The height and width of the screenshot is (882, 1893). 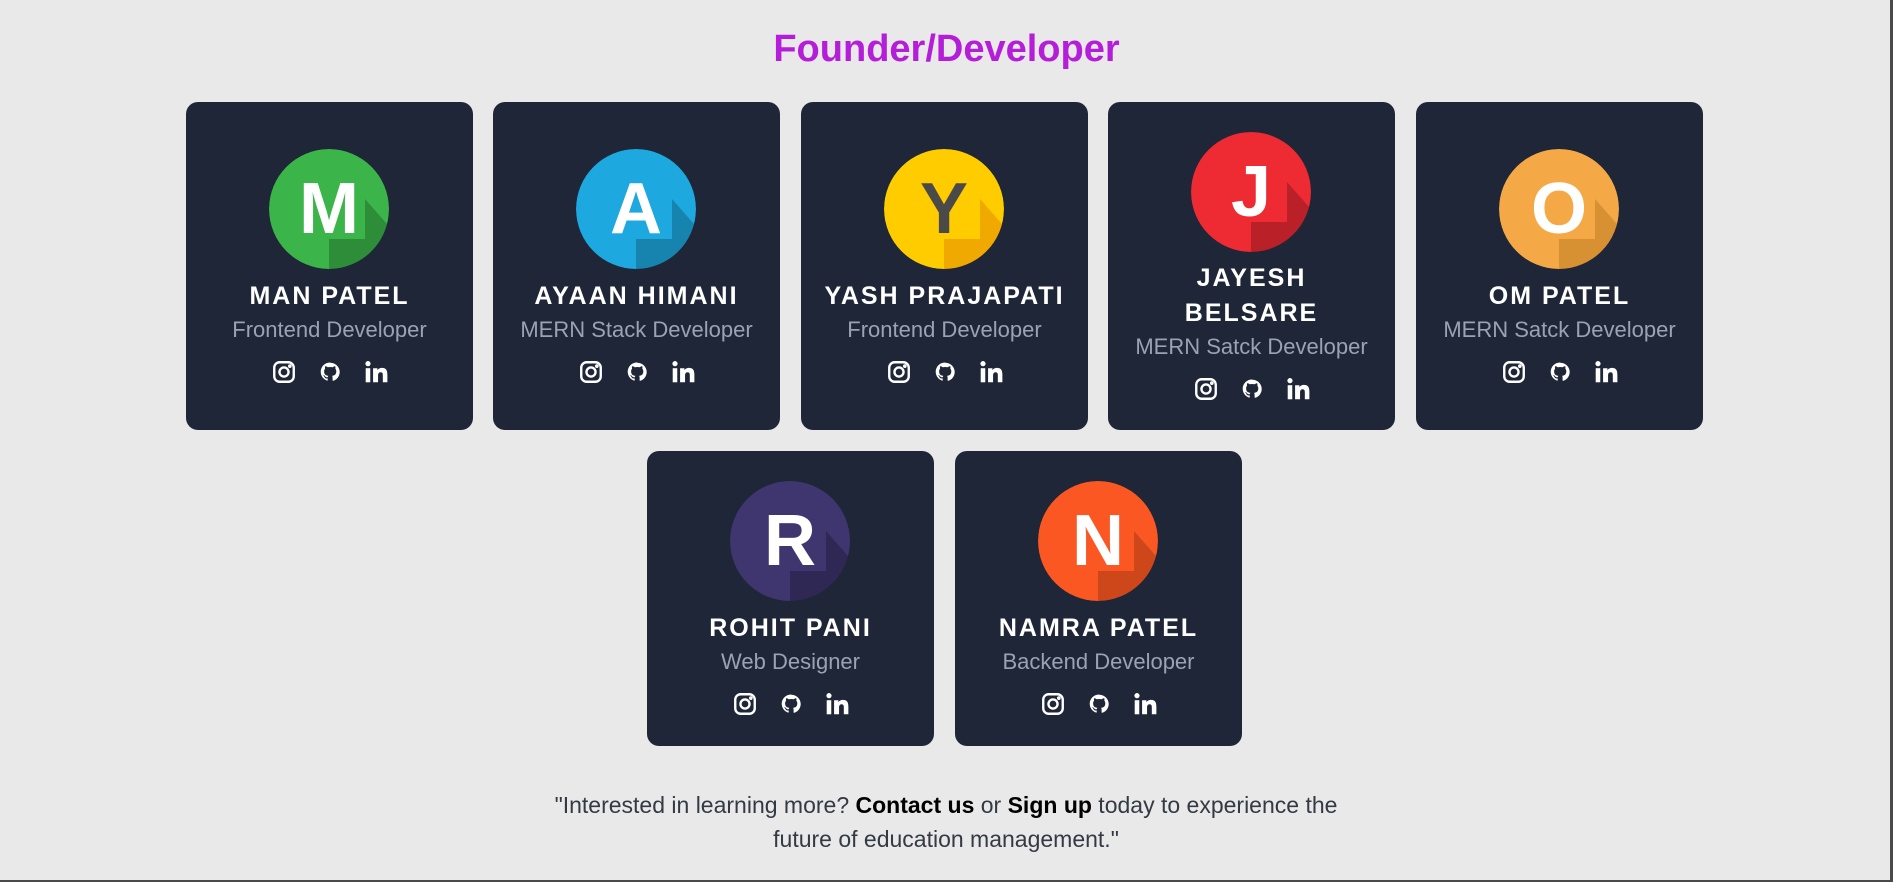 I want to click on member-name: AYAAN HIMANI, so click(x=636, y=296).